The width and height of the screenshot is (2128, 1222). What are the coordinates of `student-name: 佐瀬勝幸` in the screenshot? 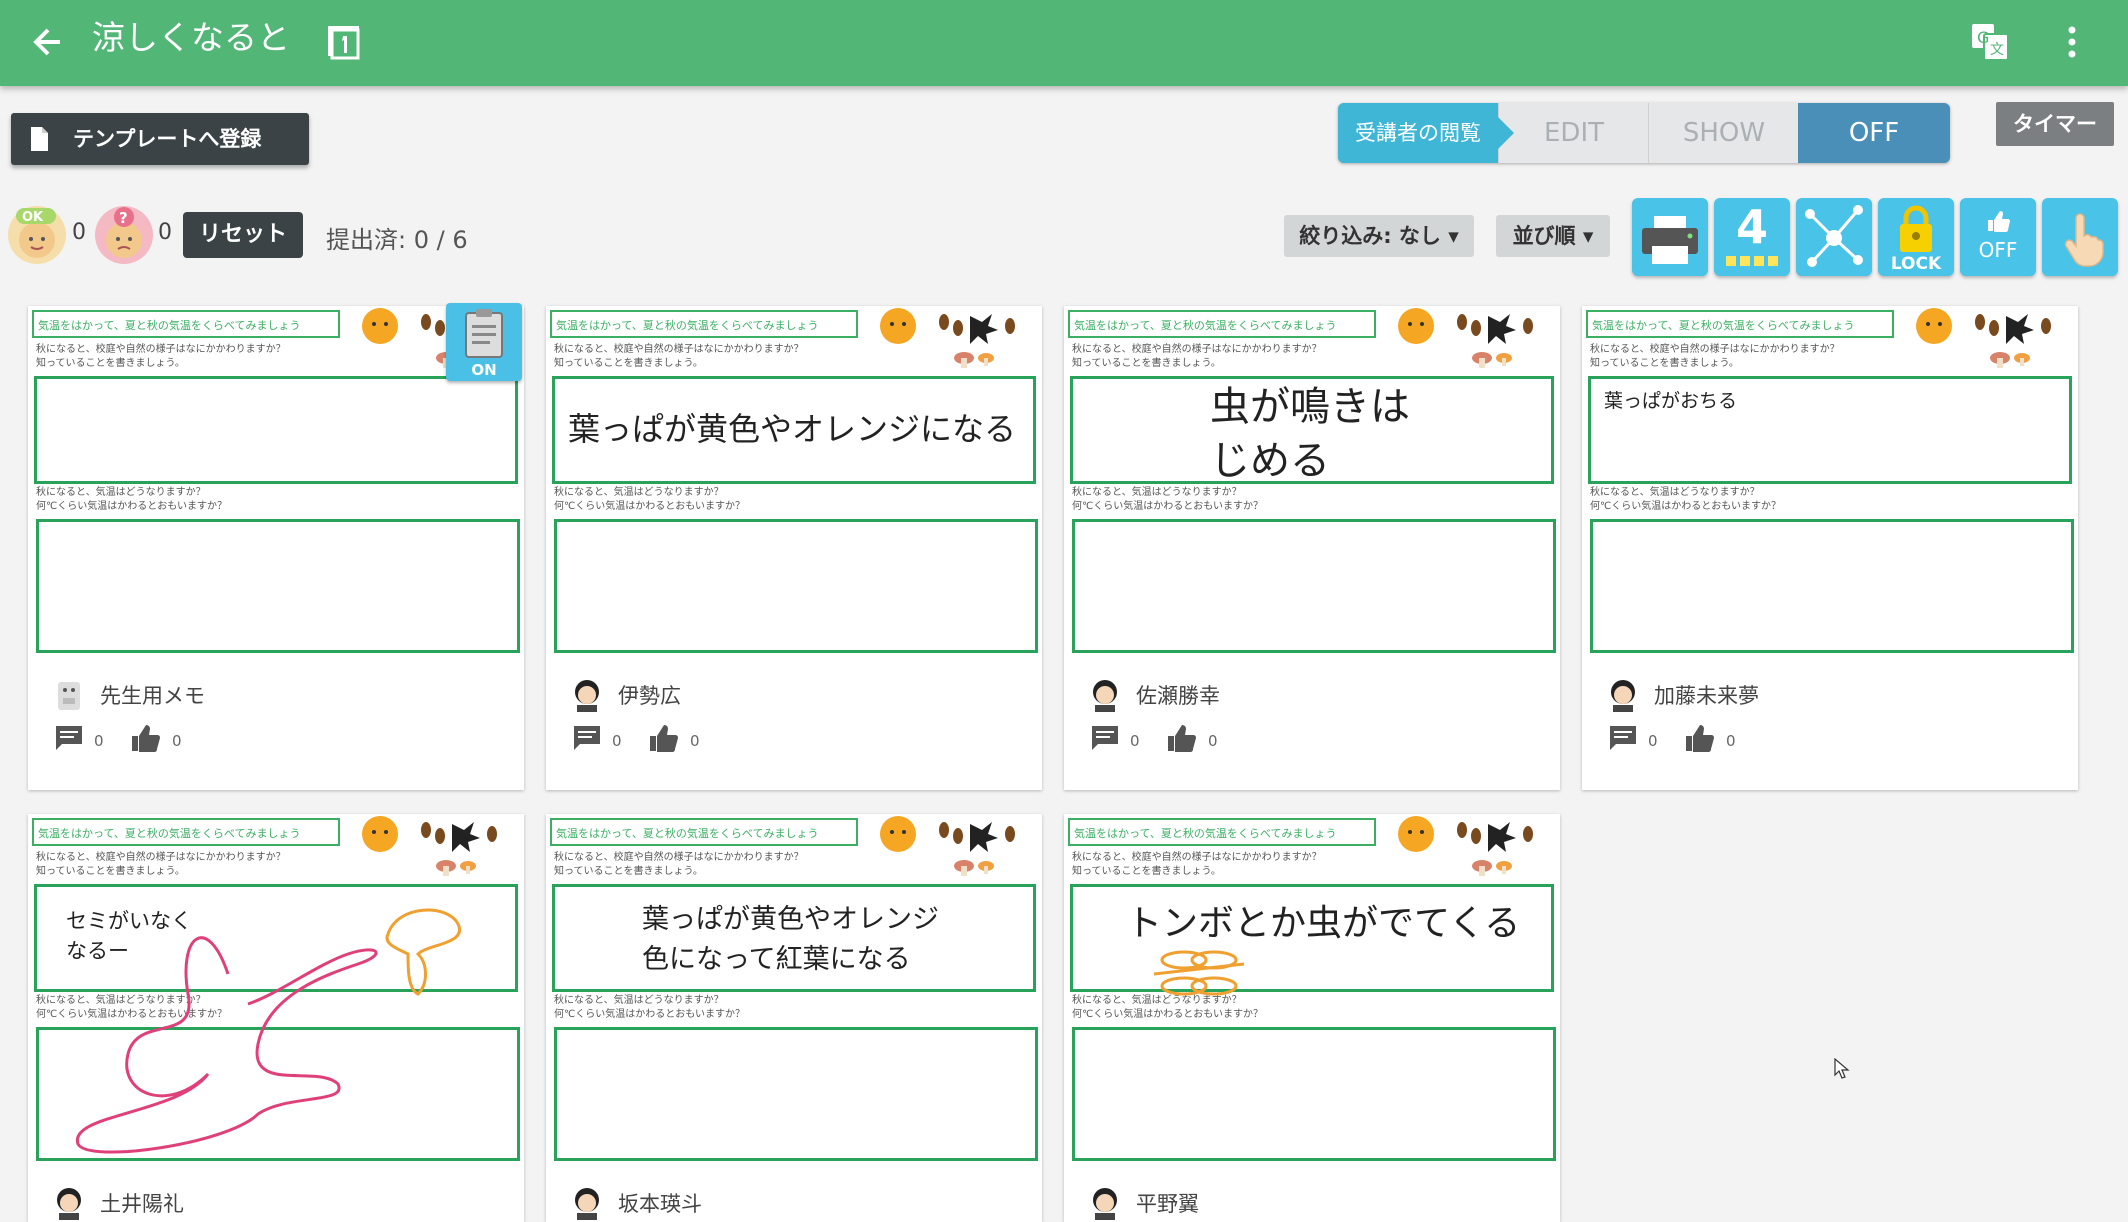 It's located at (1178, 696).